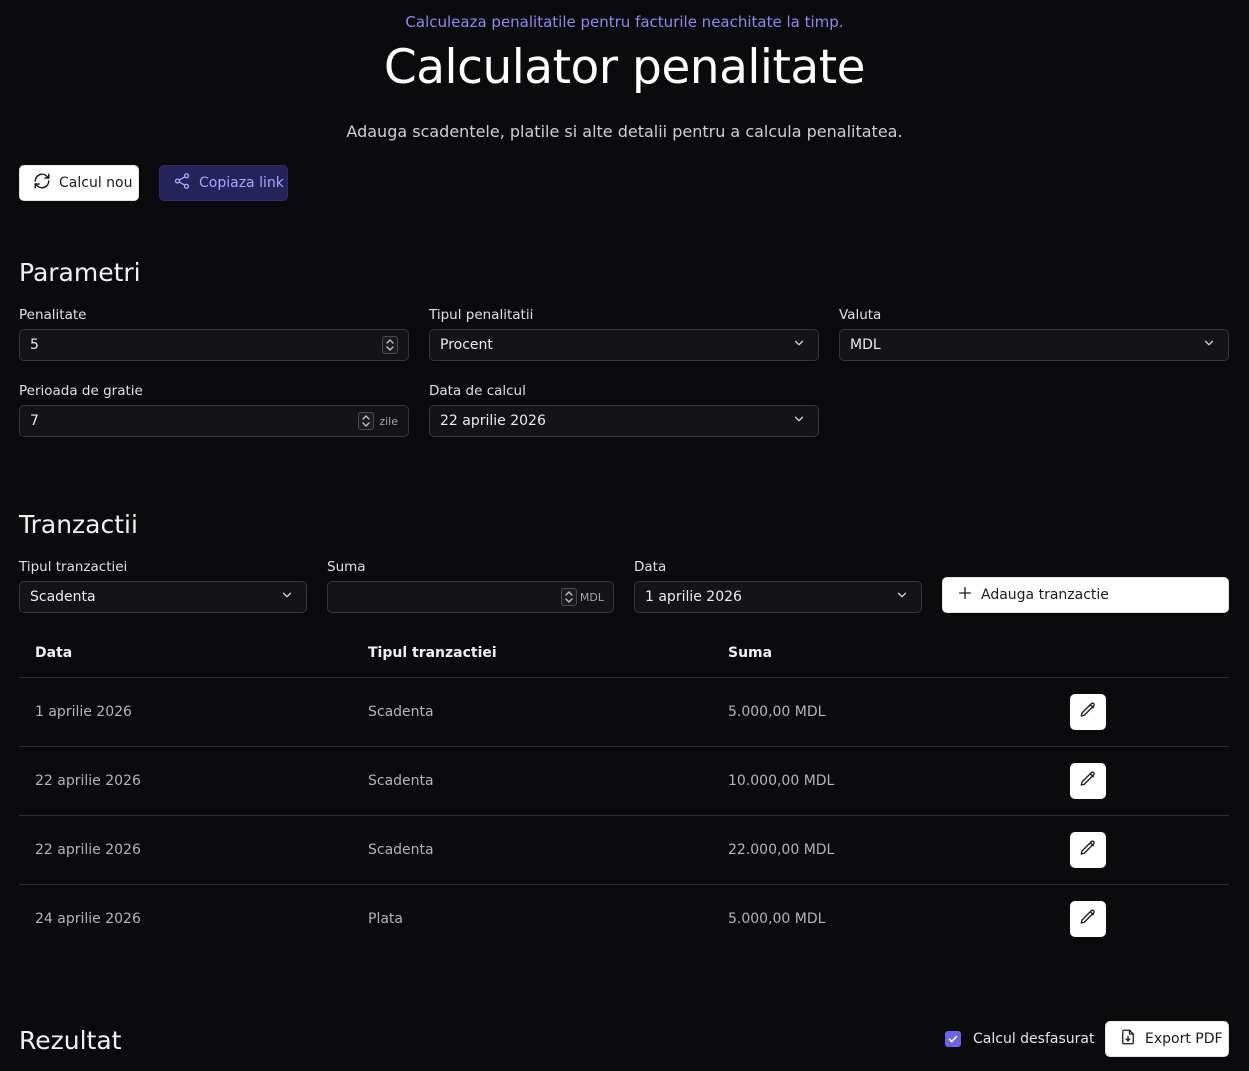 Image resolution: width=1249 pixels, height=1071 pixels. Describe the element at coordinates (53, 315) in the screenshot. I see `penalty-label: Penalitate` at that location.